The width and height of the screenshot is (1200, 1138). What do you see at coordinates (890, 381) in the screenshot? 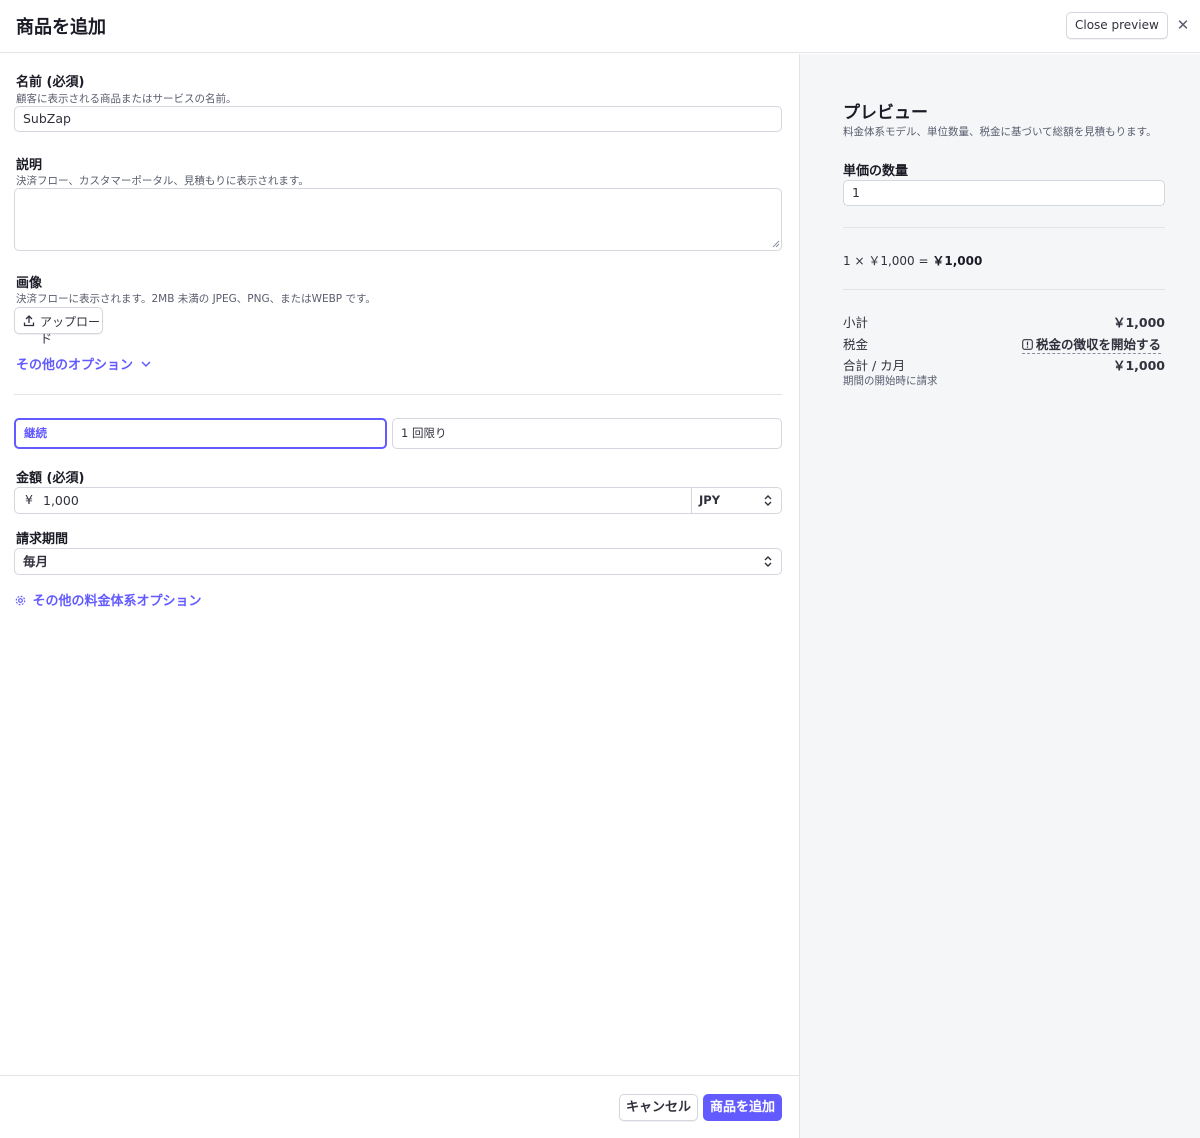
I see `billing-note: 期間の開始時に請求` at bounding box center [890, 381].